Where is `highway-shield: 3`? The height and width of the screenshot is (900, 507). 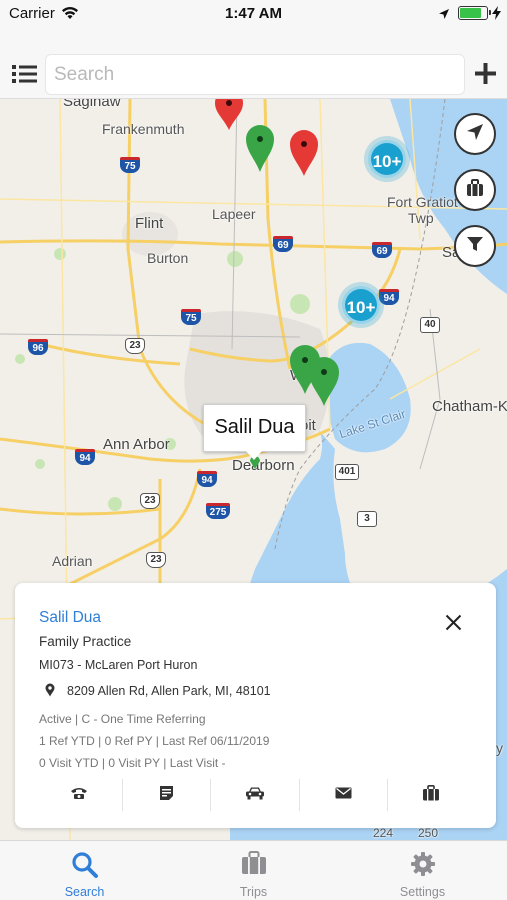
highway-shield: 3 is located at coordinates (367, 519).